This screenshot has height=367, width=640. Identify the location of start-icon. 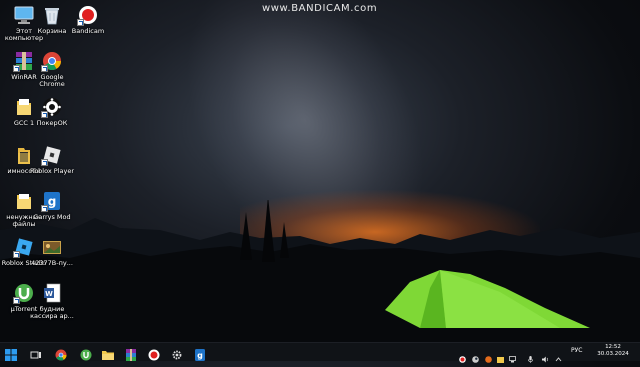
(11, 353).